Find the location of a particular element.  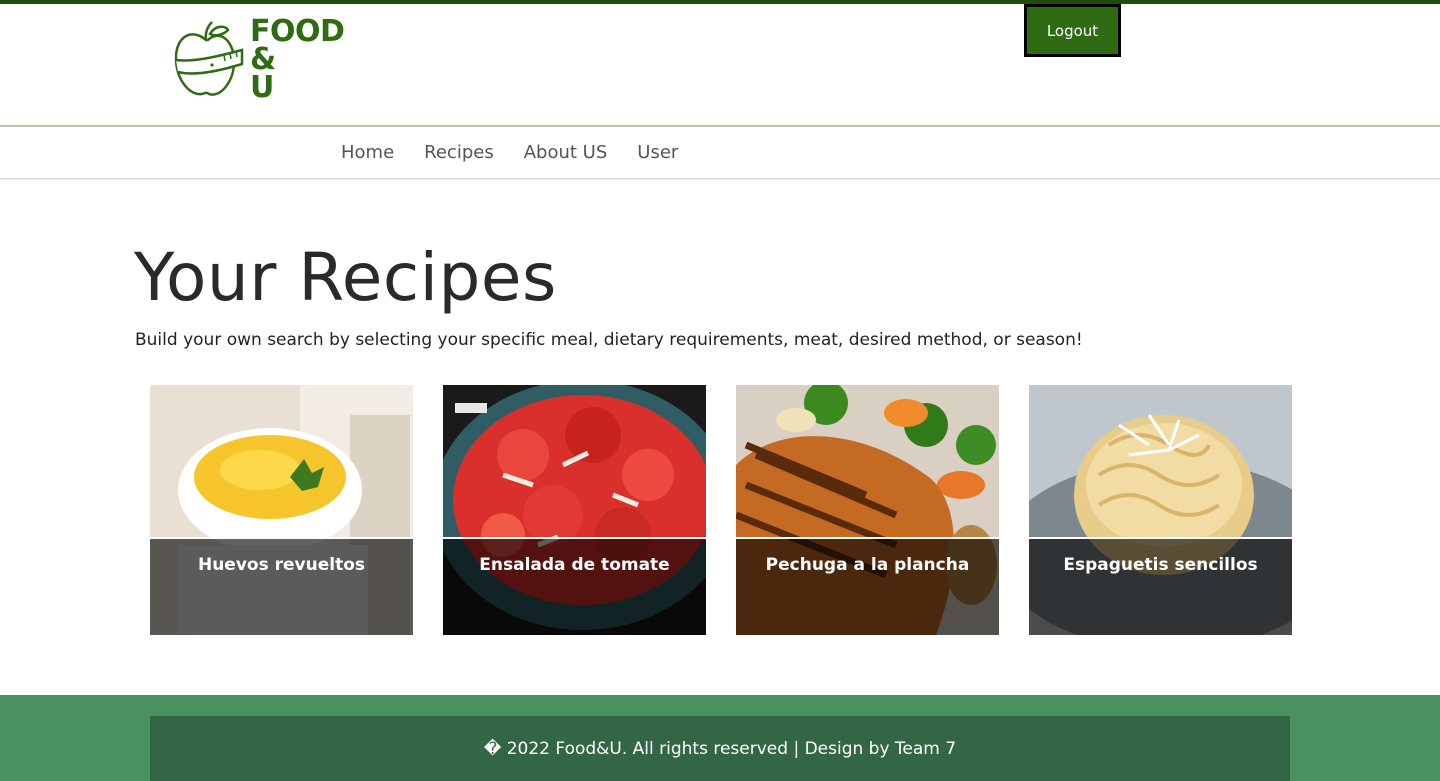

recipe-card-title: Pechuga a la plancha is located at coordinates (867, 565).